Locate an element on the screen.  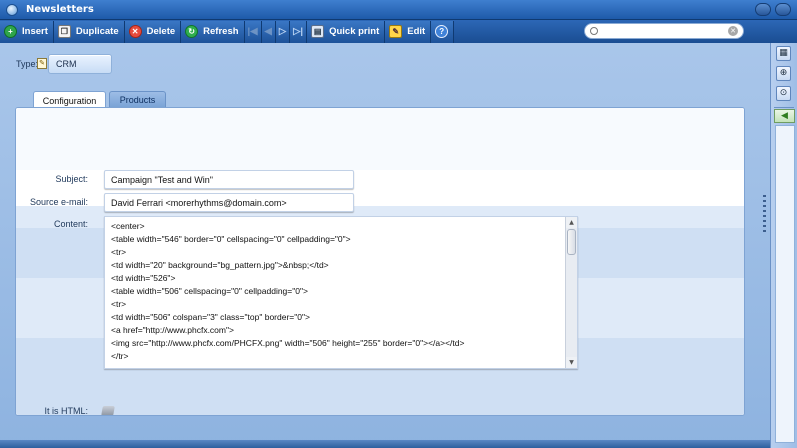
edit-icon: ✎ is located at coordinates (396, 31).